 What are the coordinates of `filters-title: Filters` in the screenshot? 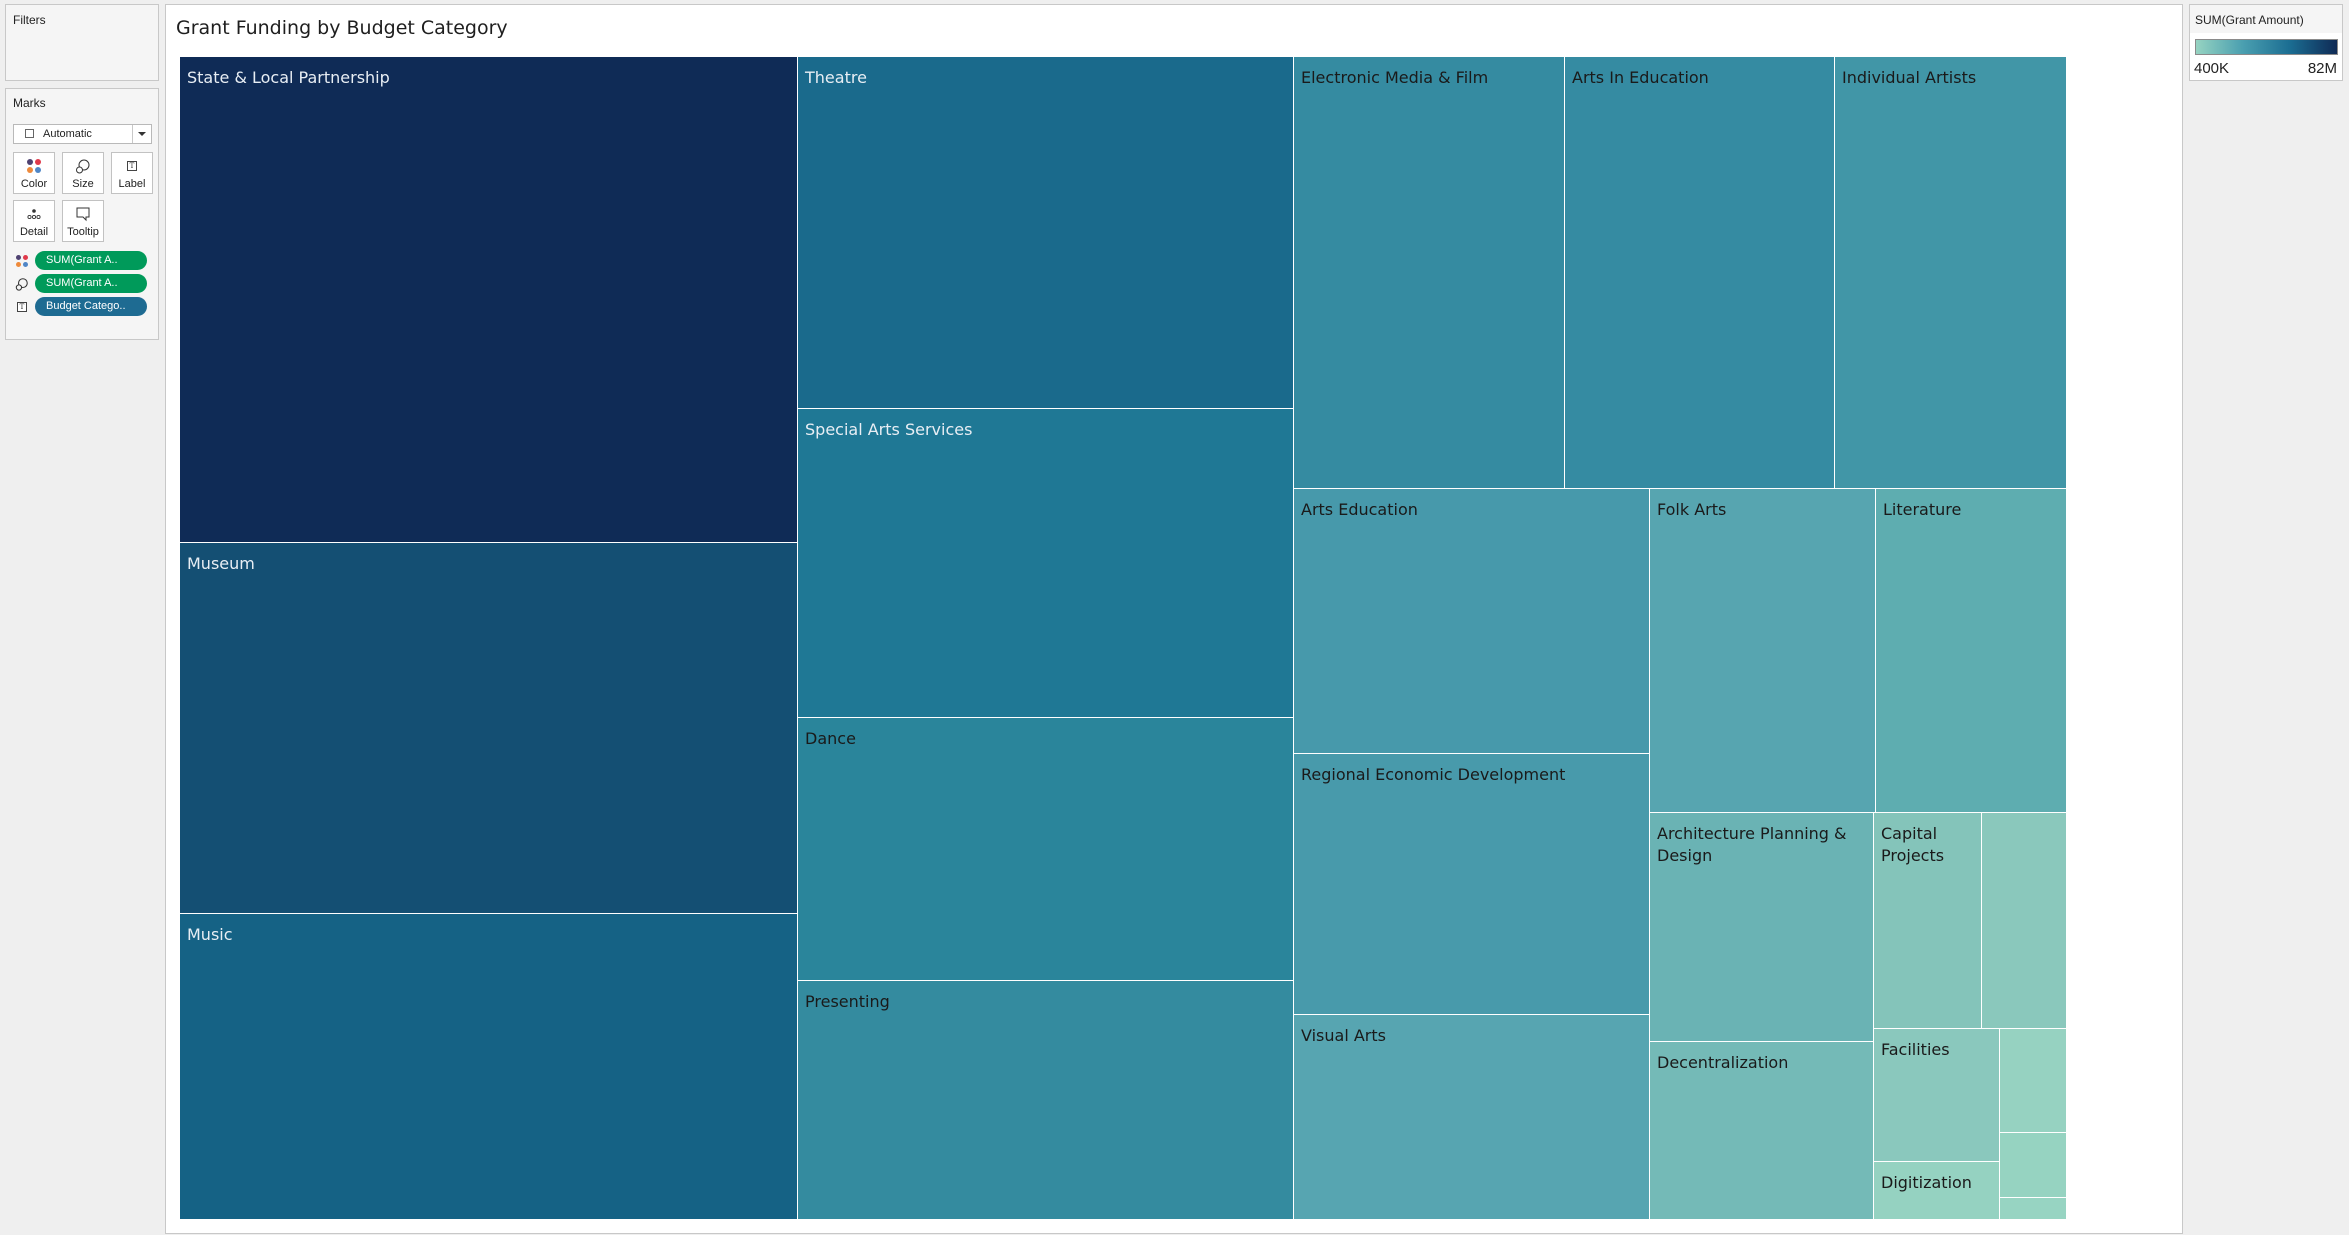 It's located at (29, 20).